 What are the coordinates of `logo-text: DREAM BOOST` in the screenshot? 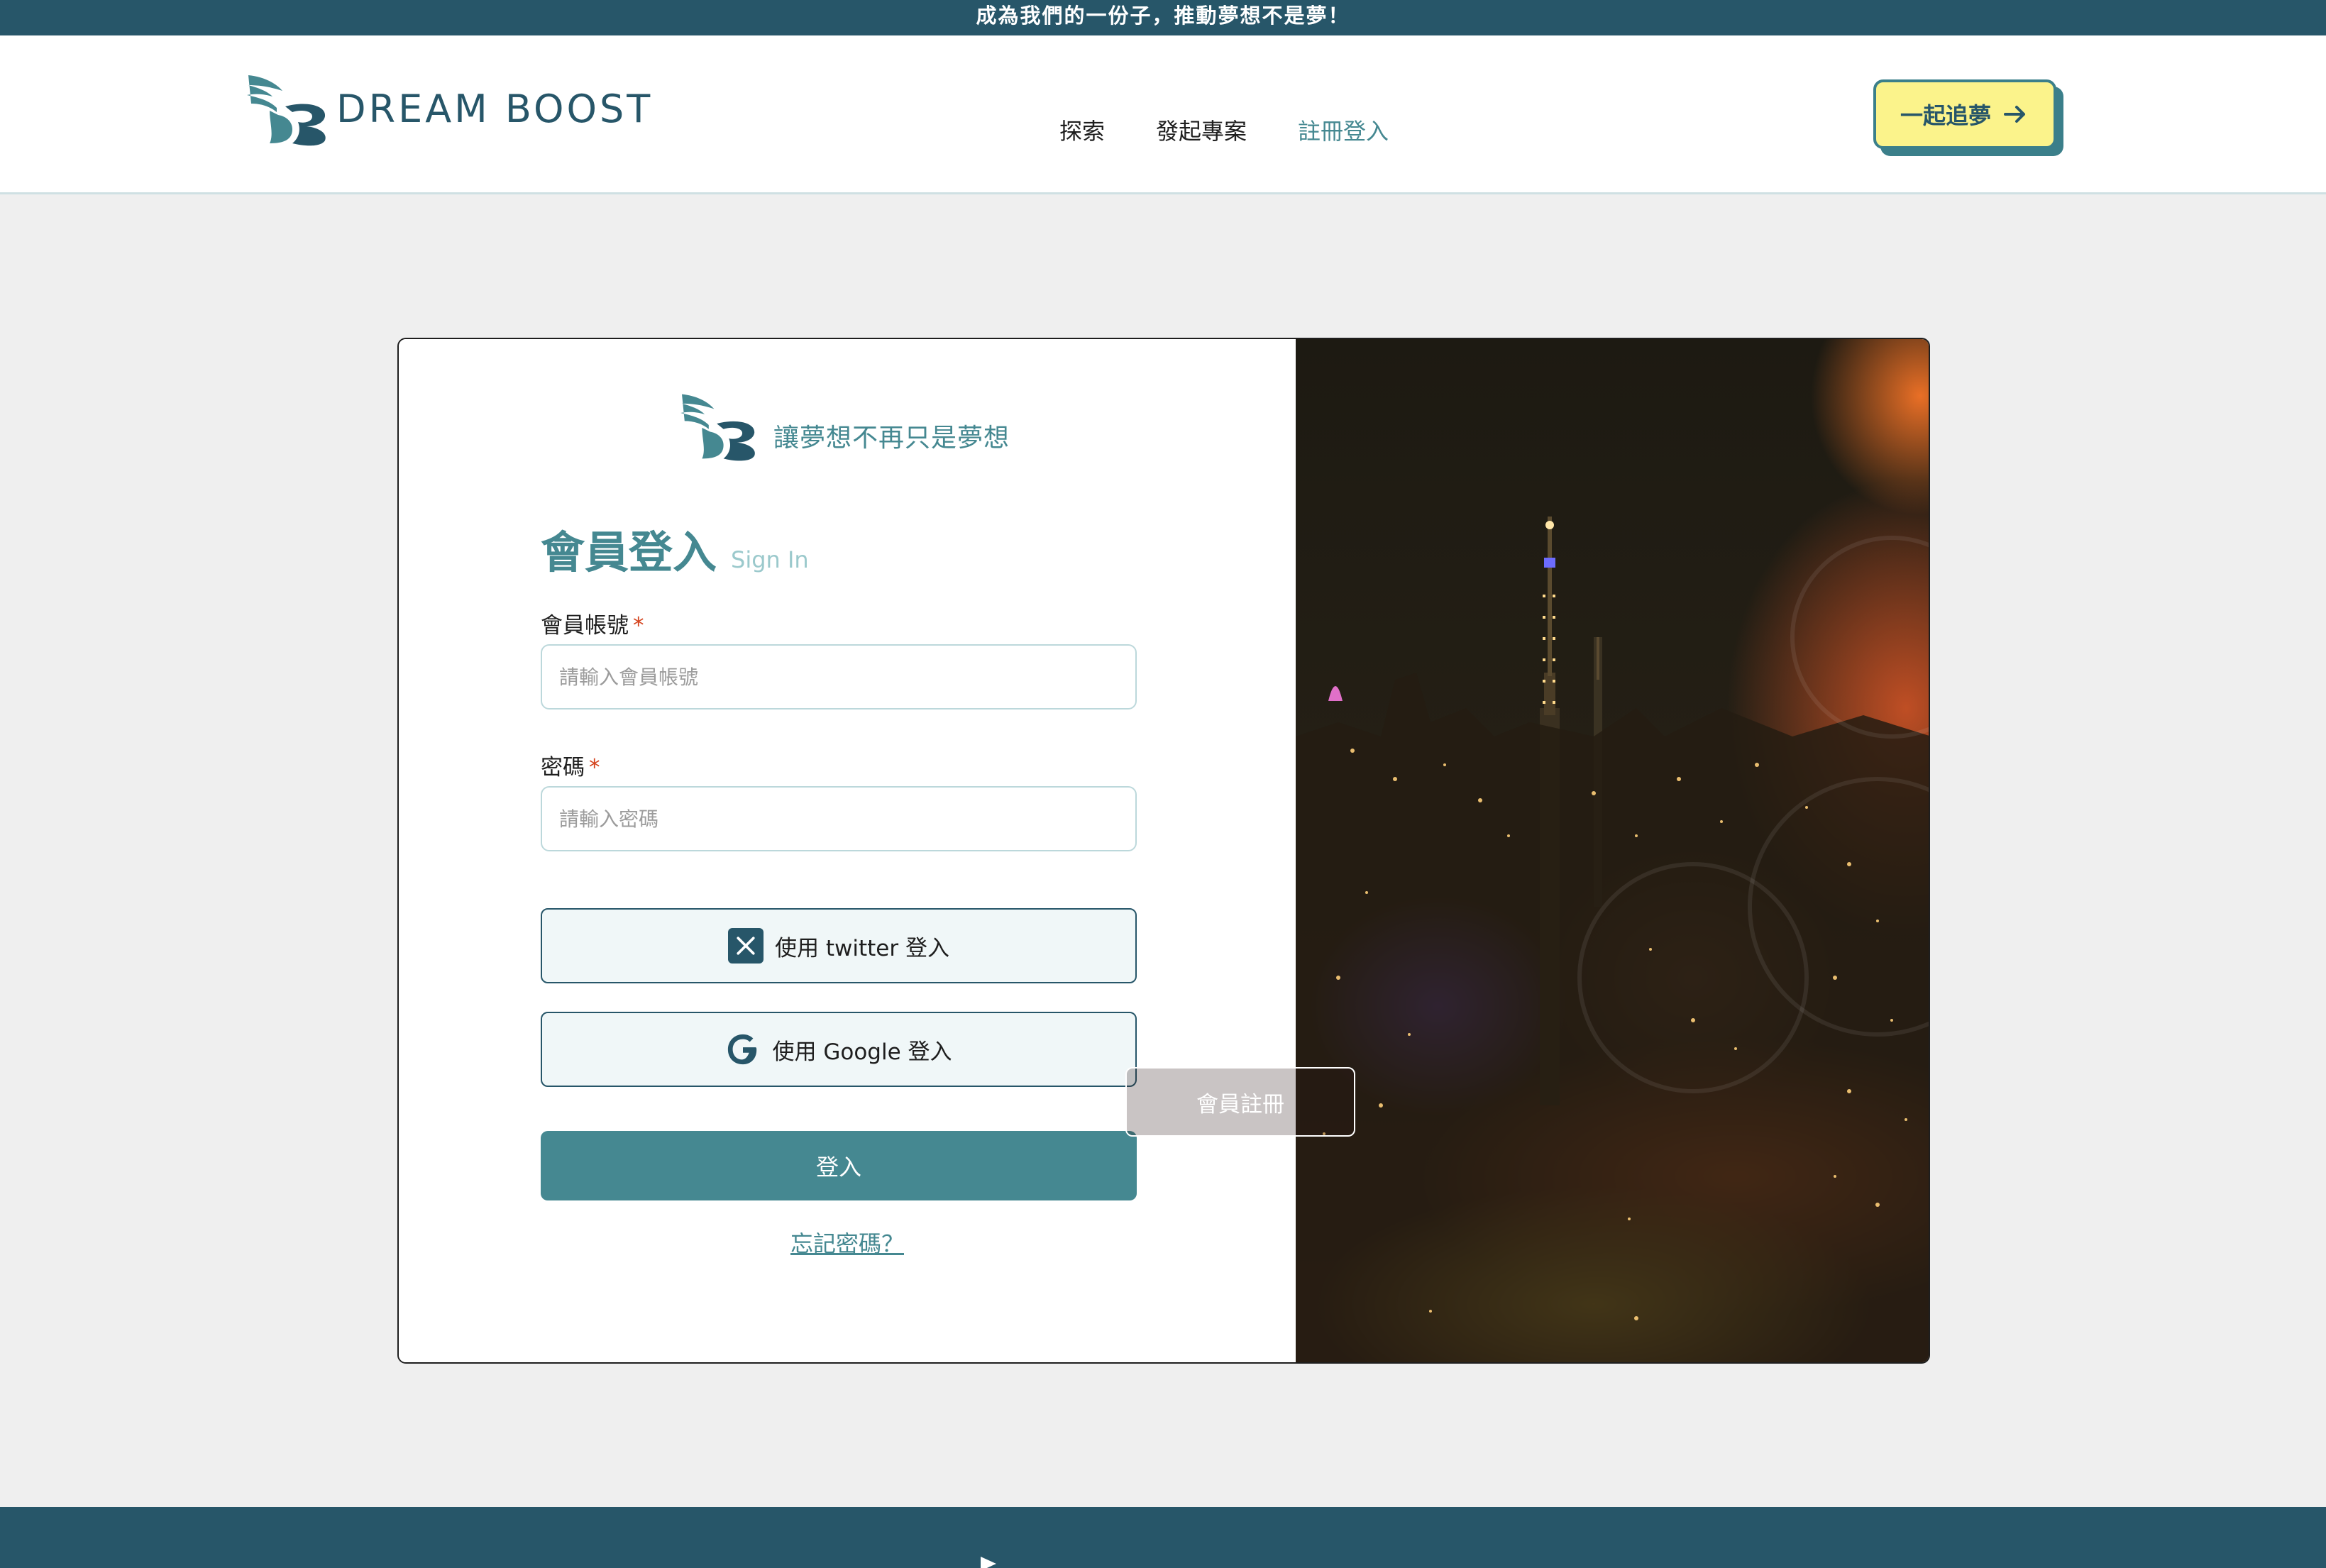 It's located at (495, 108).